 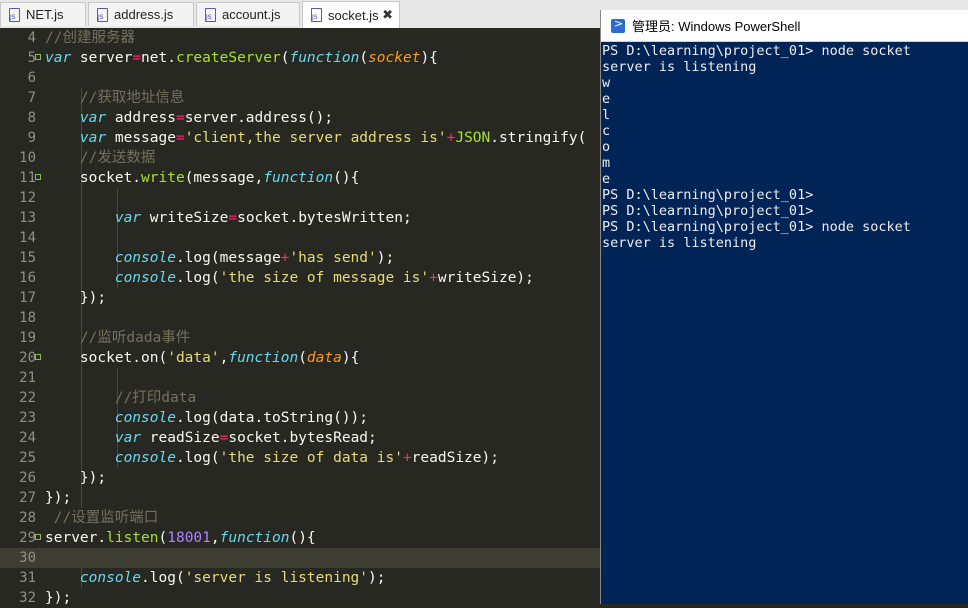 What do you see at coordinates (353, 15) in the screenshot?
I see `tab-label: socket.js` at bounding box center [353, 15].